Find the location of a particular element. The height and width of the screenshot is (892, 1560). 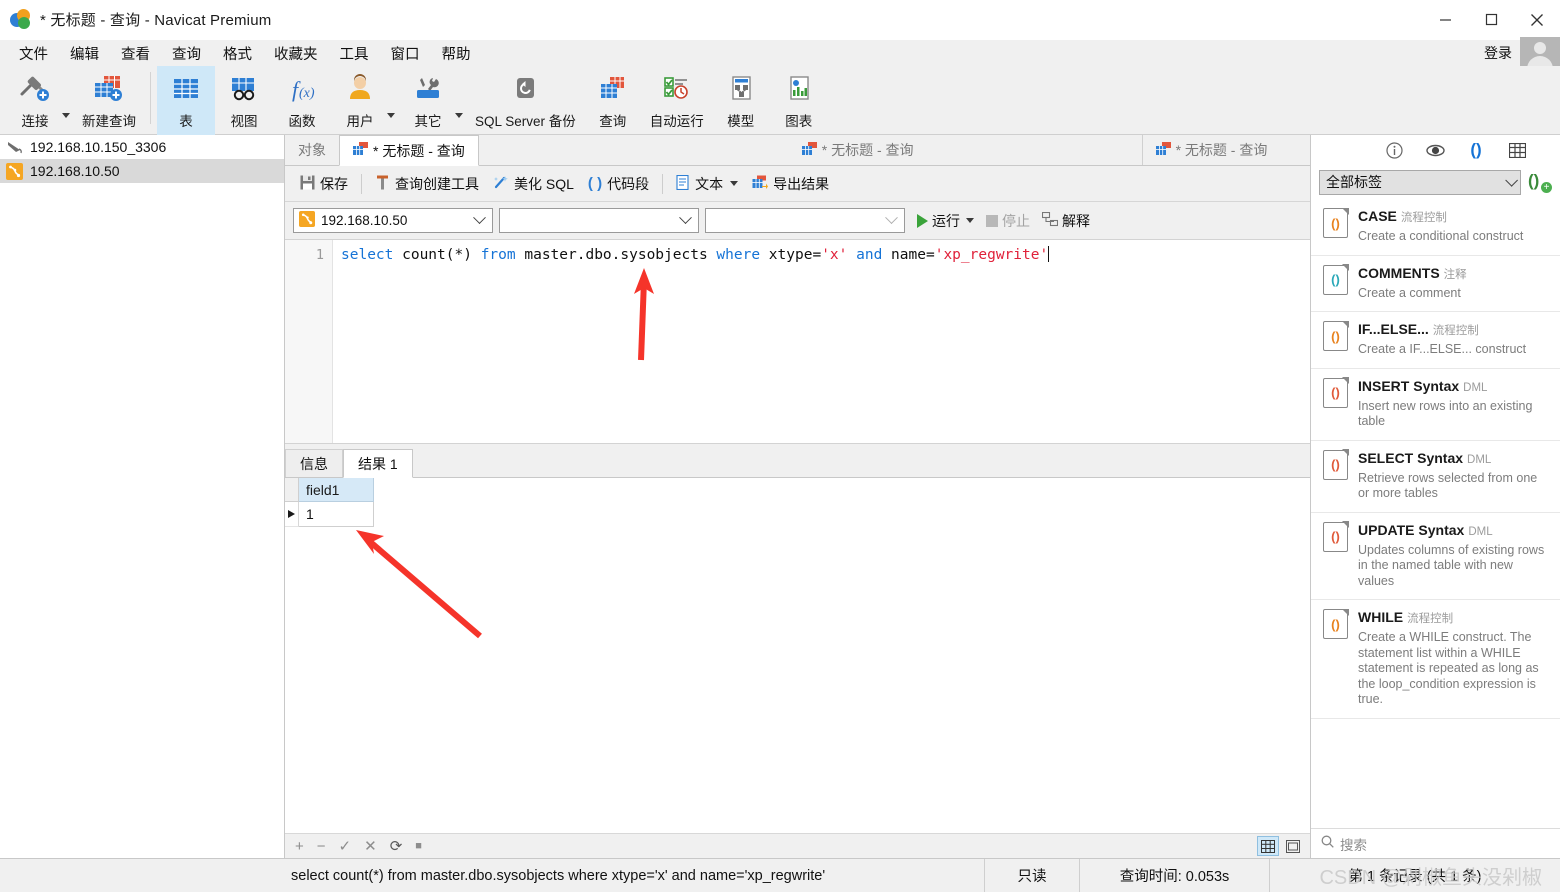

text-view-button: 文本 is located at coordinates (707, 184).